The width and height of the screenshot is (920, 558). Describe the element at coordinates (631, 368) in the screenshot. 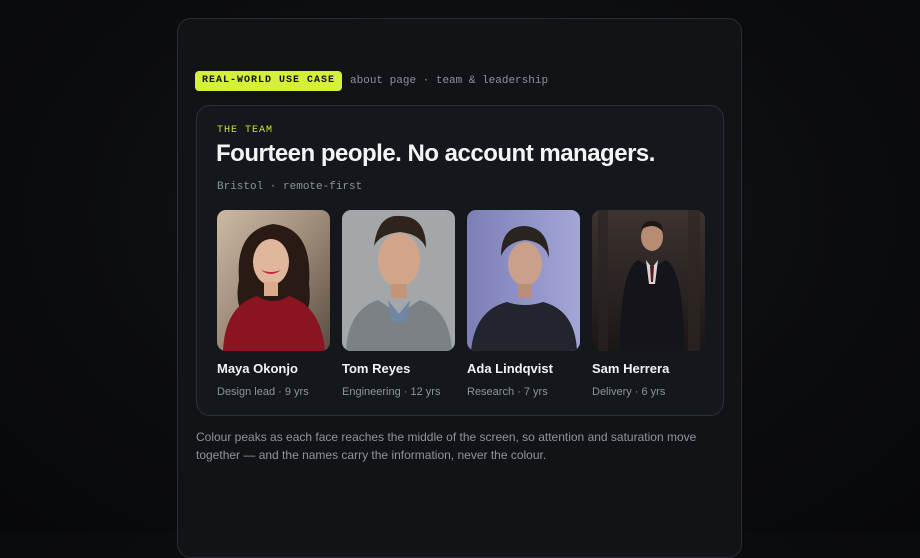

I see `person-name: Sam Herrera` at that location.